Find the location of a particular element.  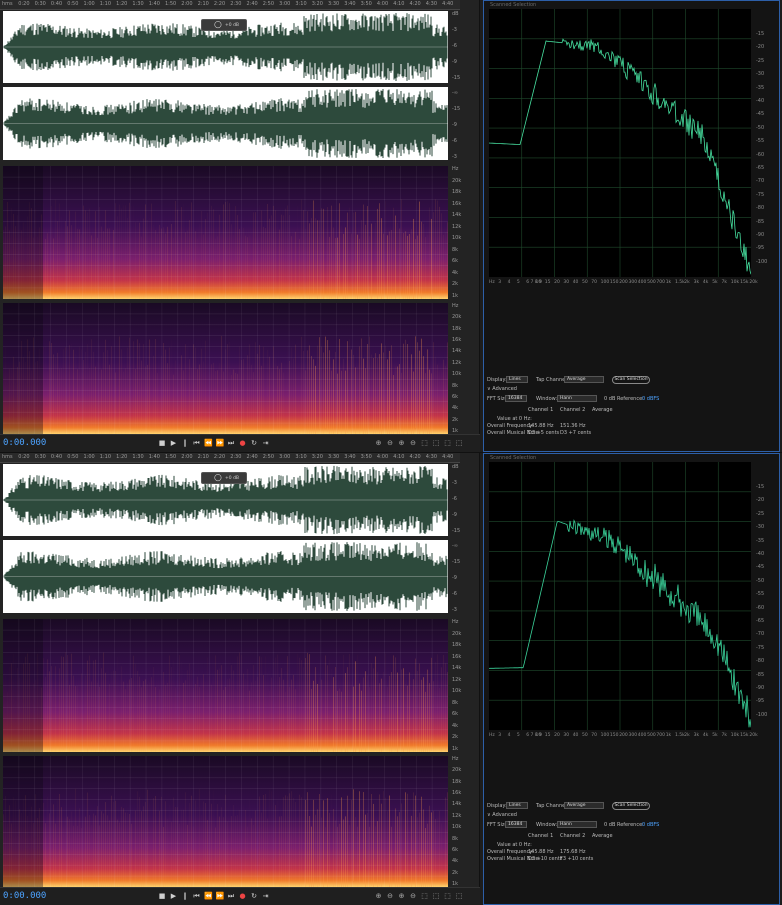

ruler-label: 1:20 is located at coordinates (122, 4).